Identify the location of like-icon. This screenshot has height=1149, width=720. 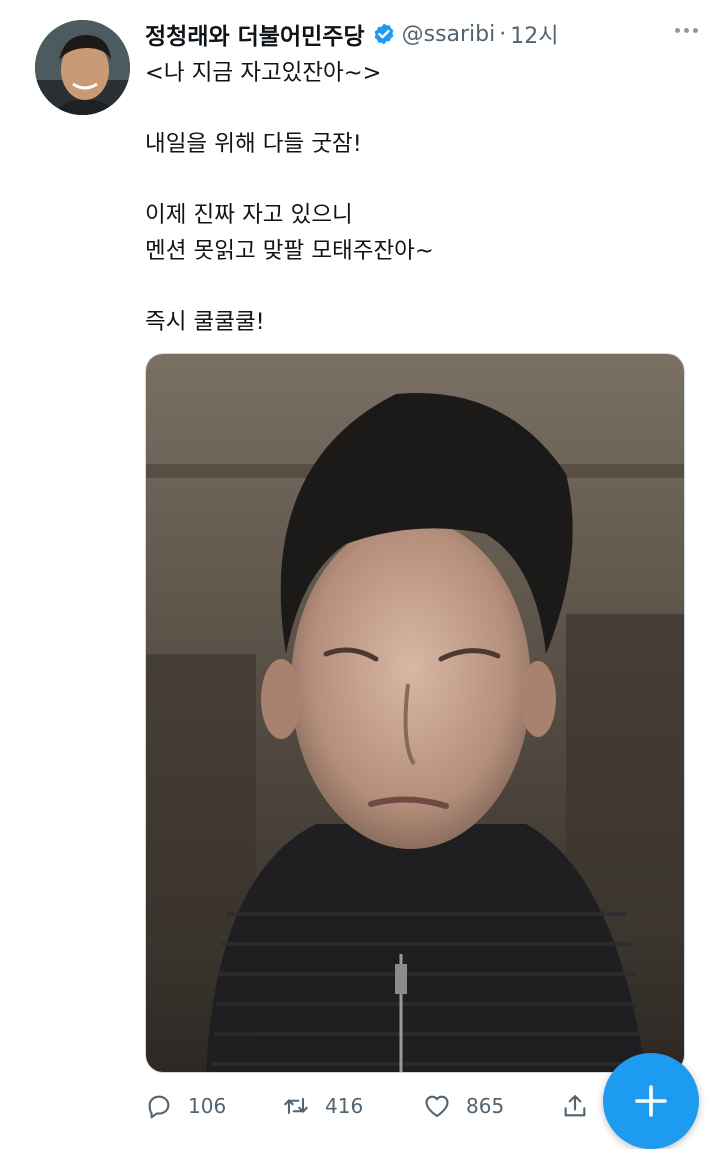
(437, 1106).